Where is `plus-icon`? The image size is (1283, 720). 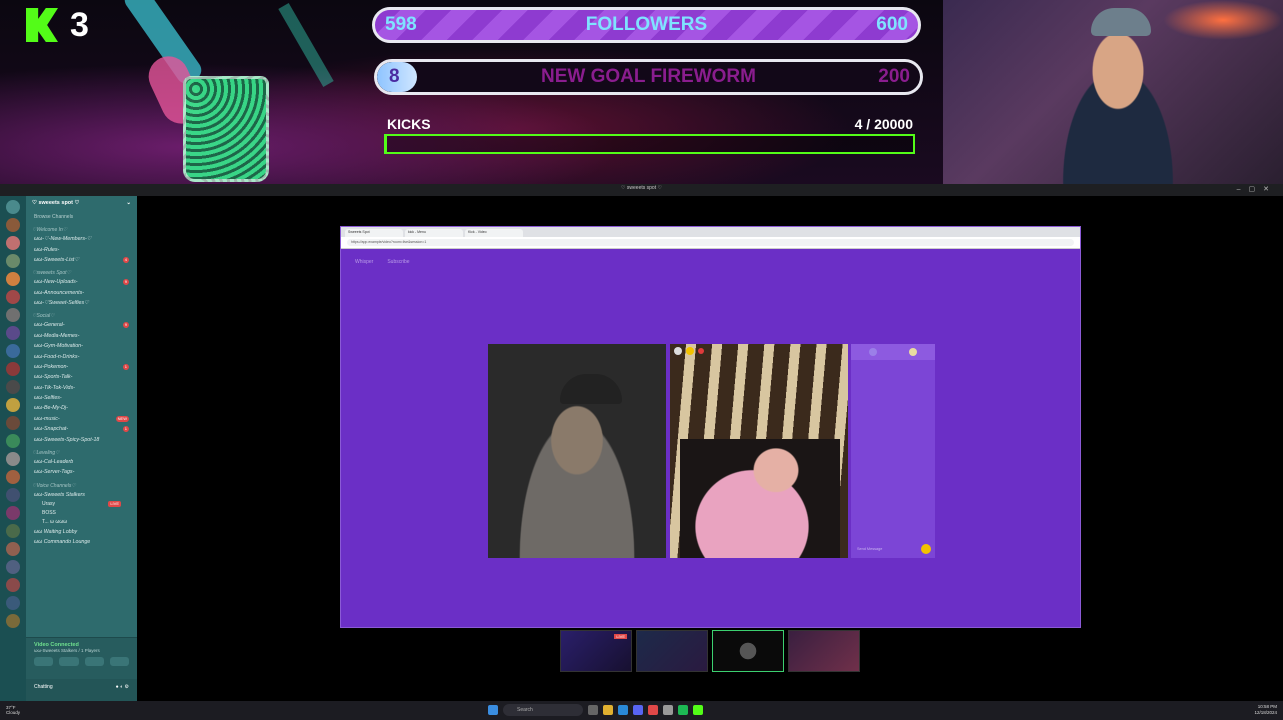 plus-icon is located at coordinates (873, 352).